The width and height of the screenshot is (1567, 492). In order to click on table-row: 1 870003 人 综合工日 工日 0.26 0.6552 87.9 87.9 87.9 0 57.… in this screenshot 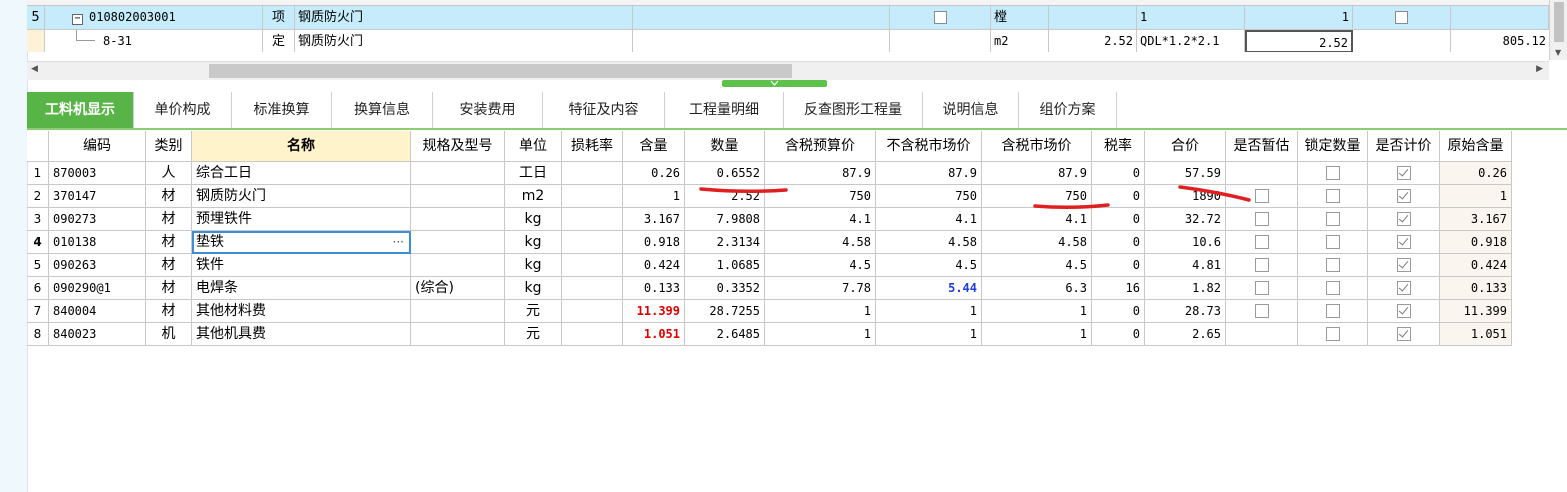, I will do `click(769, 173)`.